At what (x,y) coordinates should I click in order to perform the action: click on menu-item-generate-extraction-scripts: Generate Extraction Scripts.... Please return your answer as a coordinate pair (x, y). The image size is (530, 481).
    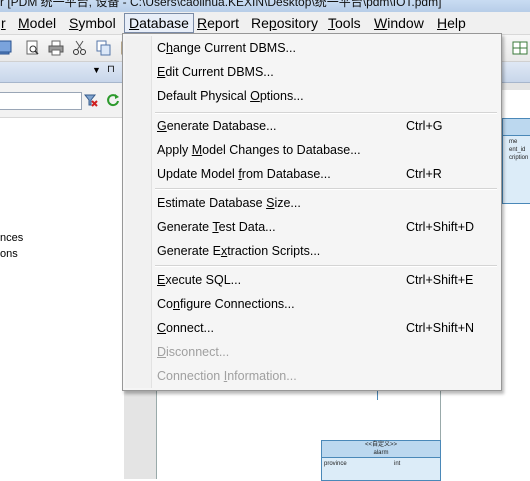
    Looking at the image, I should click on (312, 251).